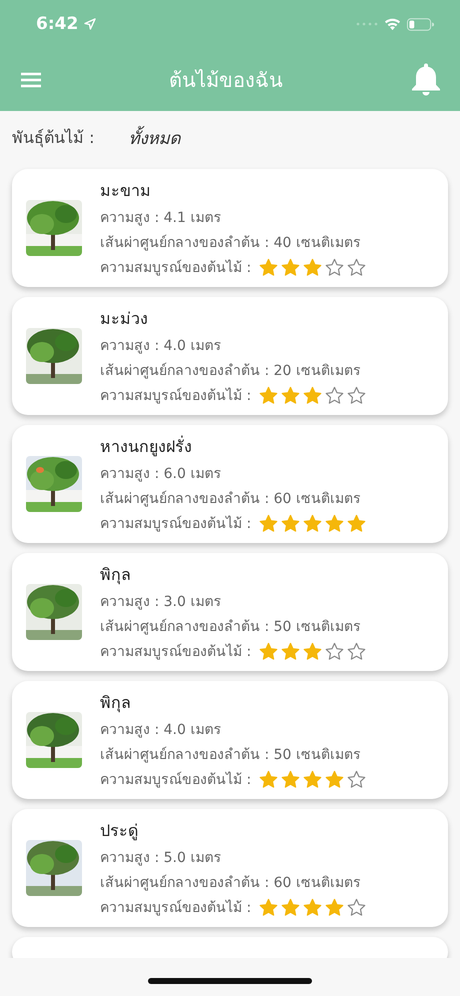 This screenshot has height=996, width=460. Describe the element at coordinates (392, 24) in the screenshot. I see `wifi-icon` at that location.